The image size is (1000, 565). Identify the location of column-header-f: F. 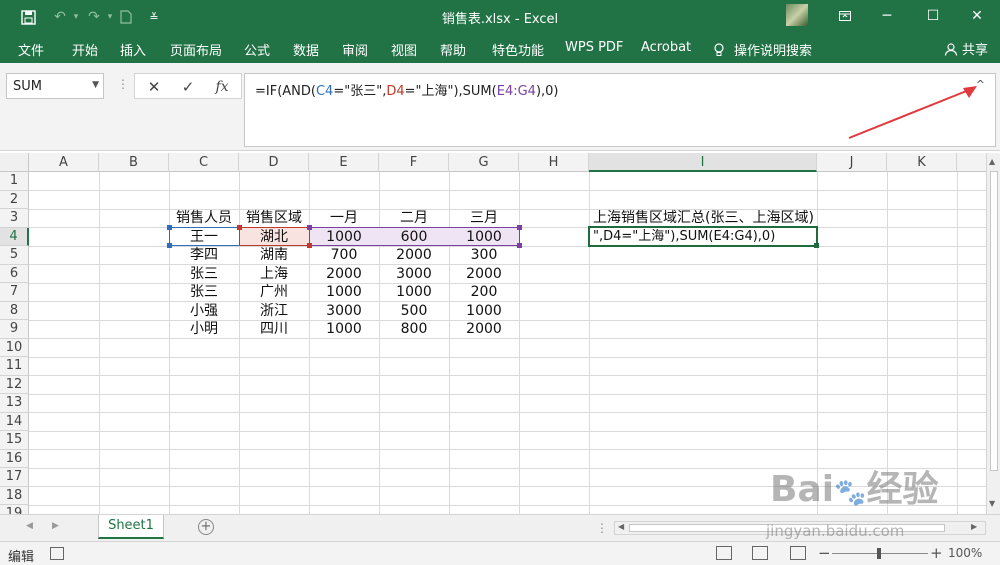
(414, 162).